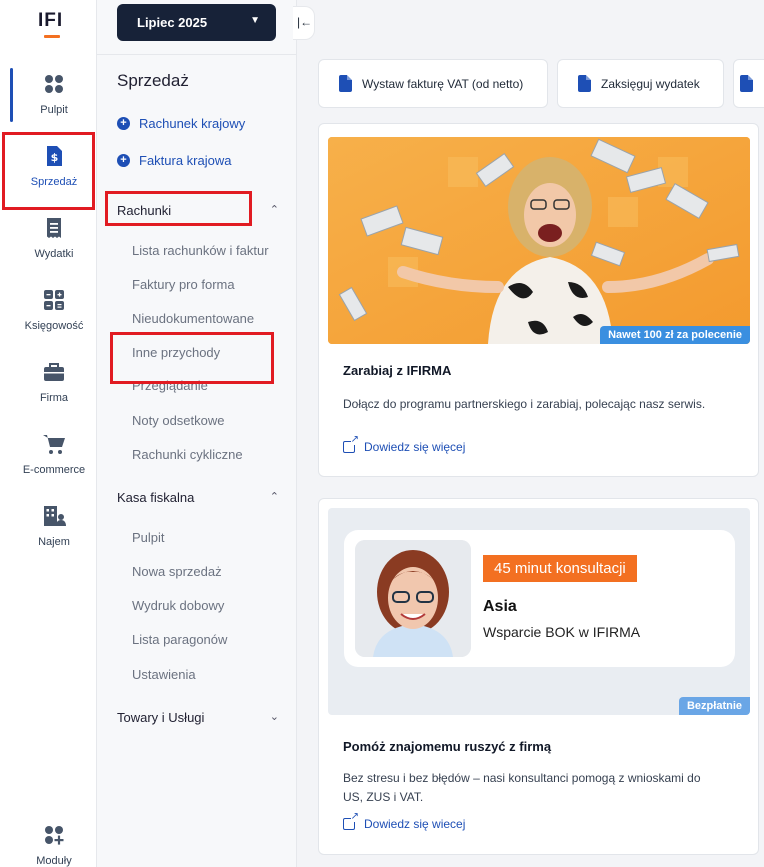 Image resolution: width=764 pixels, height=867 pixels. What do you see at coordinates (192, 123) in the screenshot?
I see `link-label: Rachunek krajowy` at bounding box center [192, 123].